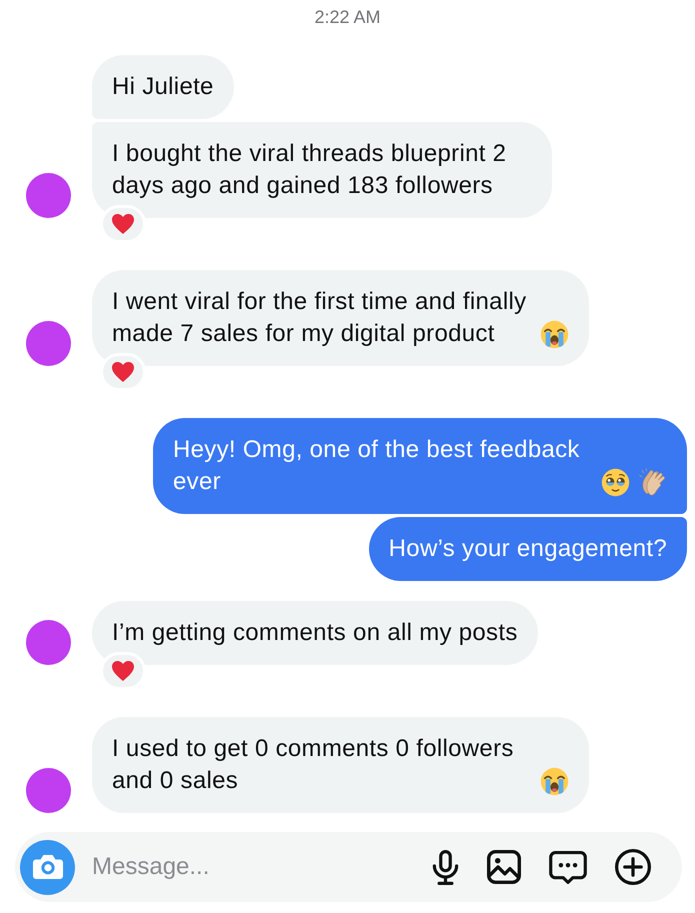 The width and height of the screenshot is (695, 913). I want to click on message-text: I’m getting comments on all my posts, so click(315, 633).